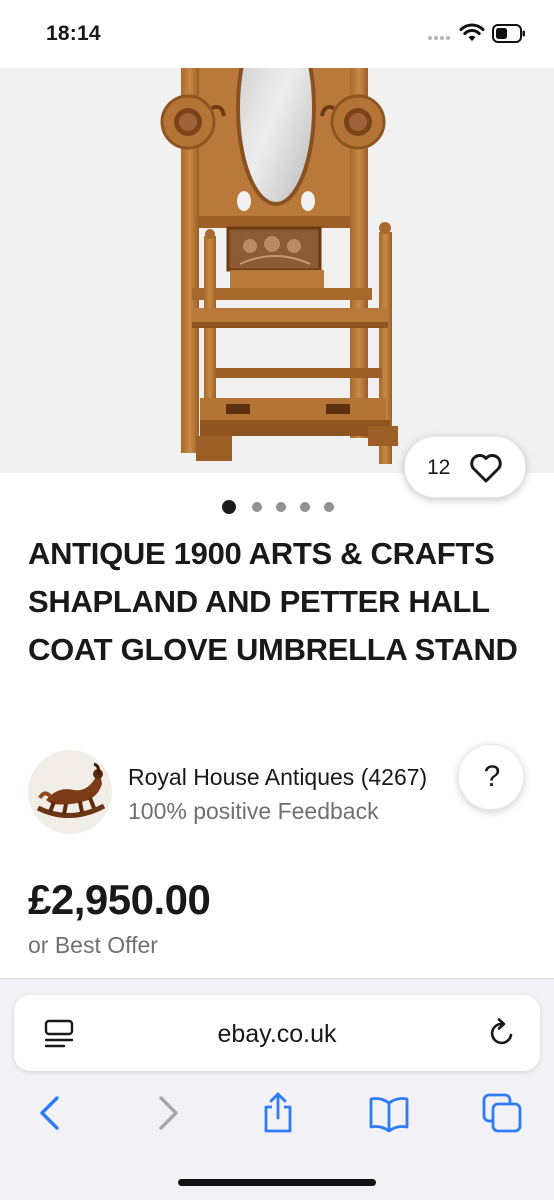  I want to click on seller-name: Royal House Antiques (4267), so click(277, 777).